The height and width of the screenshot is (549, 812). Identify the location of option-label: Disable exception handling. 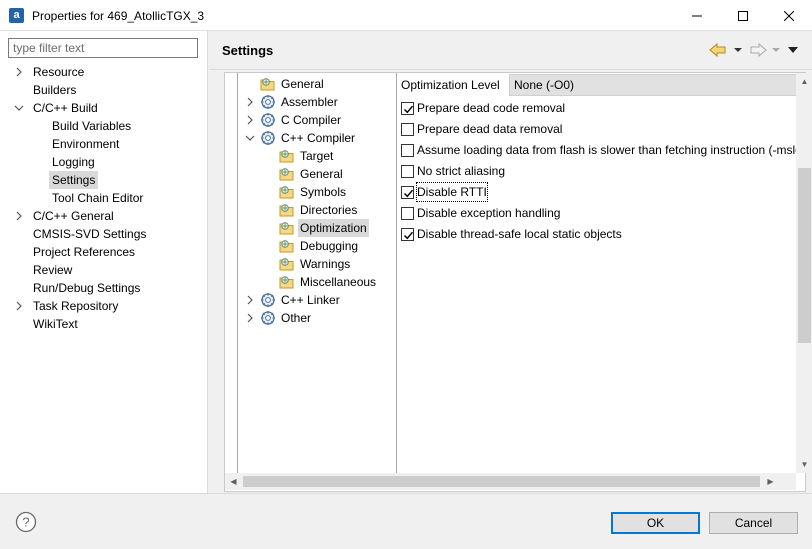
(489, 213).